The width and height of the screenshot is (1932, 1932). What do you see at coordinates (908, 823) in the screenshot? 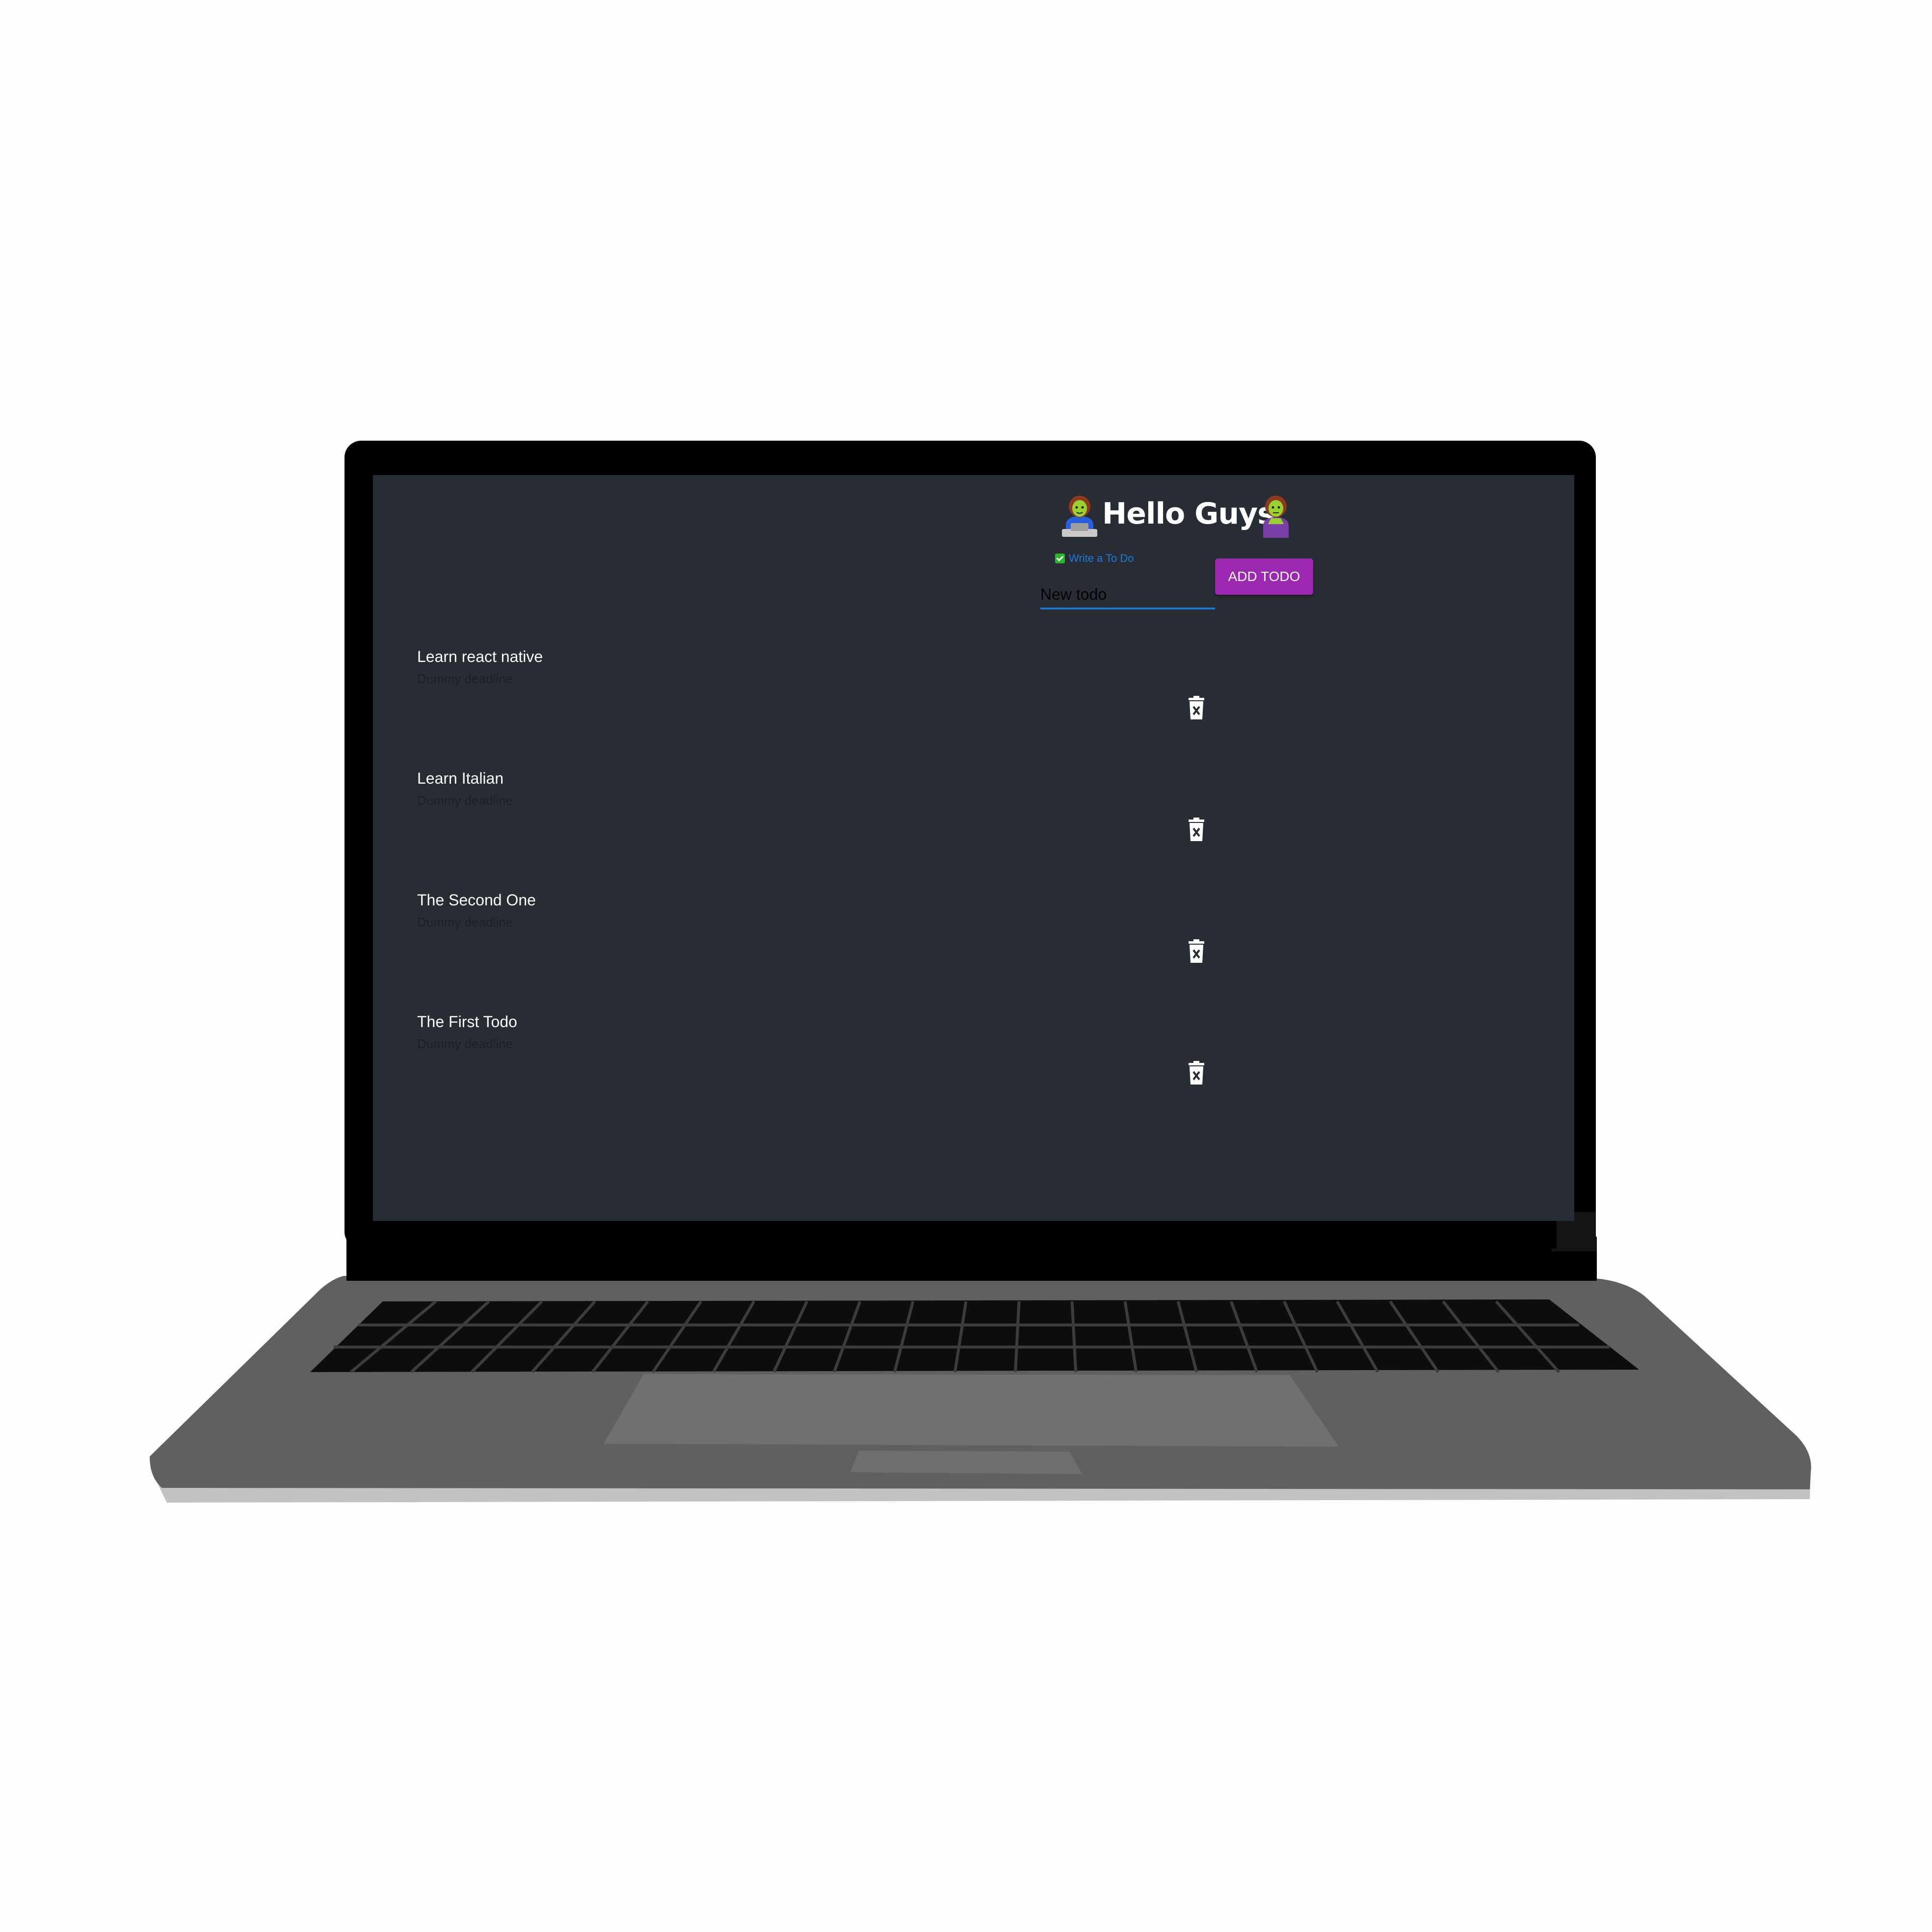
I see `list-item: Learn Italian Dummy deadline` at bounding box center [908, 823].